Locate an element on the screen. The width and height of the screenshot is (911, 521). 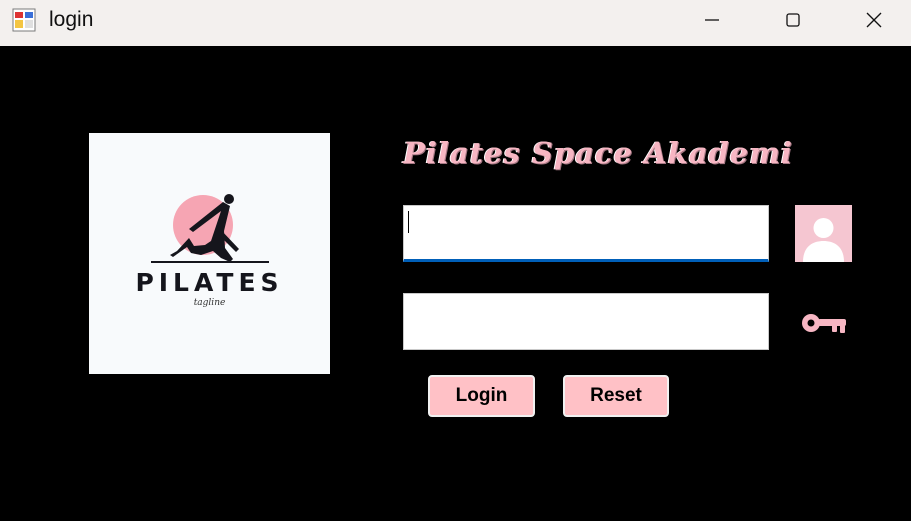
logo-wordmark: PILATES is located at coordinates (209, 282).